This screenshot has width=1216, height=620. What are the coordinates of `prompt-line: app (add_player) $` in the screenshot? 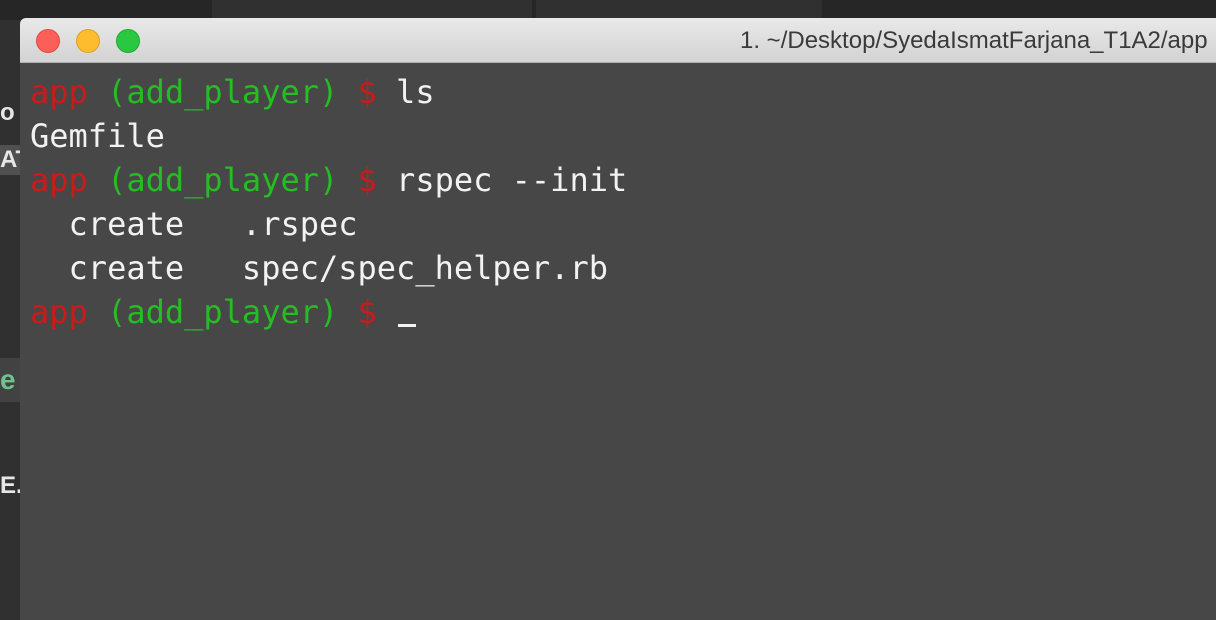 It's located at (623, 312).